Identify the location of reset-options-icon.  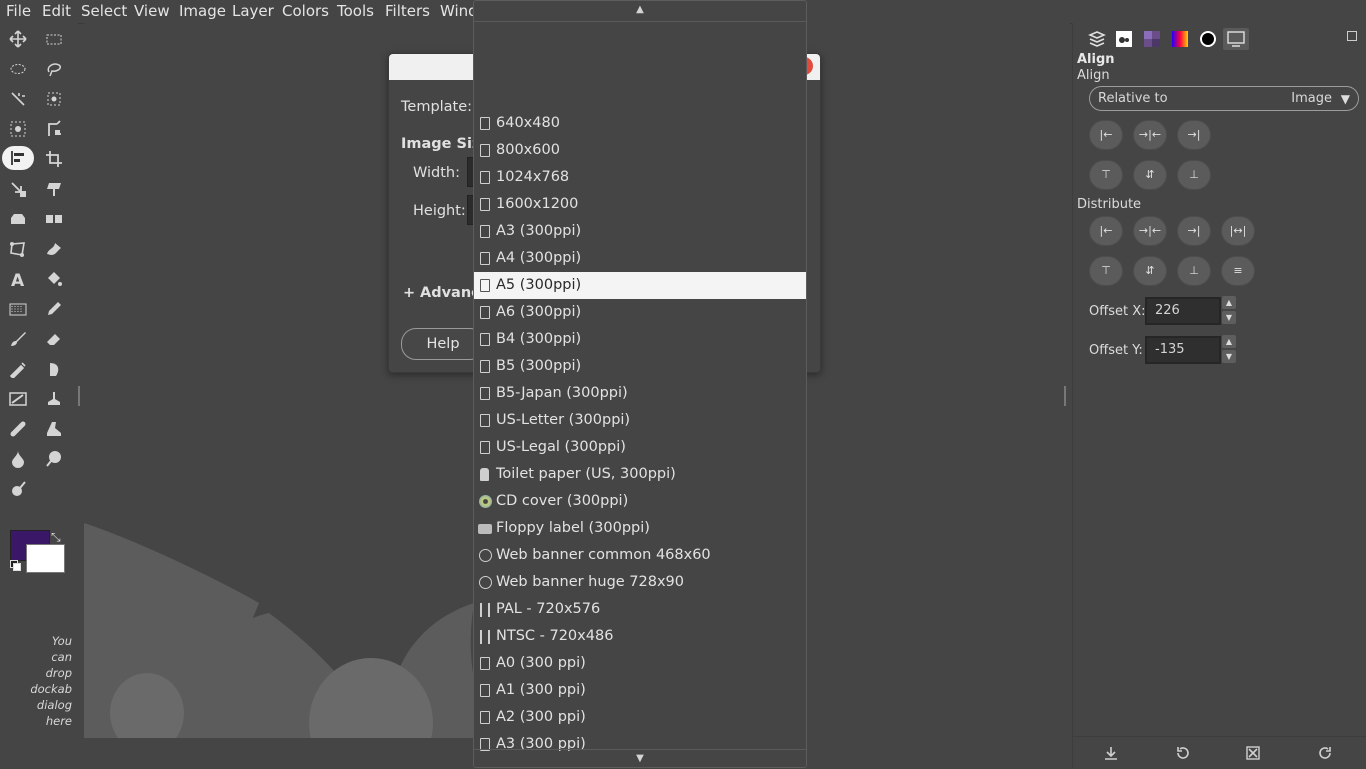
(1325, 753).